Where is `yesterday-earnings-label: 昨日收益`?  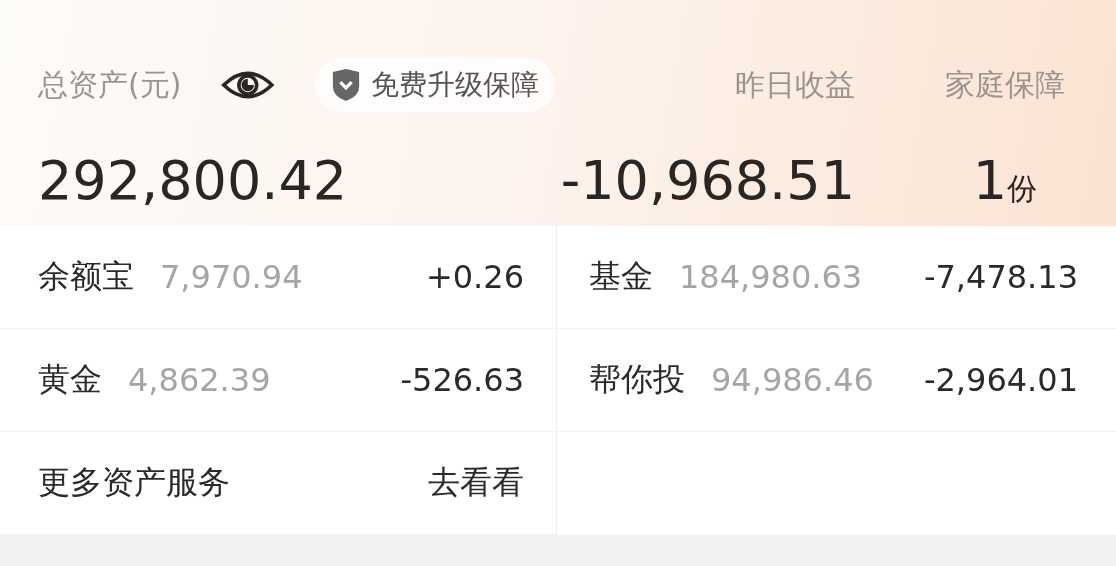 yesterday-earnings-label: 昨日收益 is located at coordinates (795, 84).